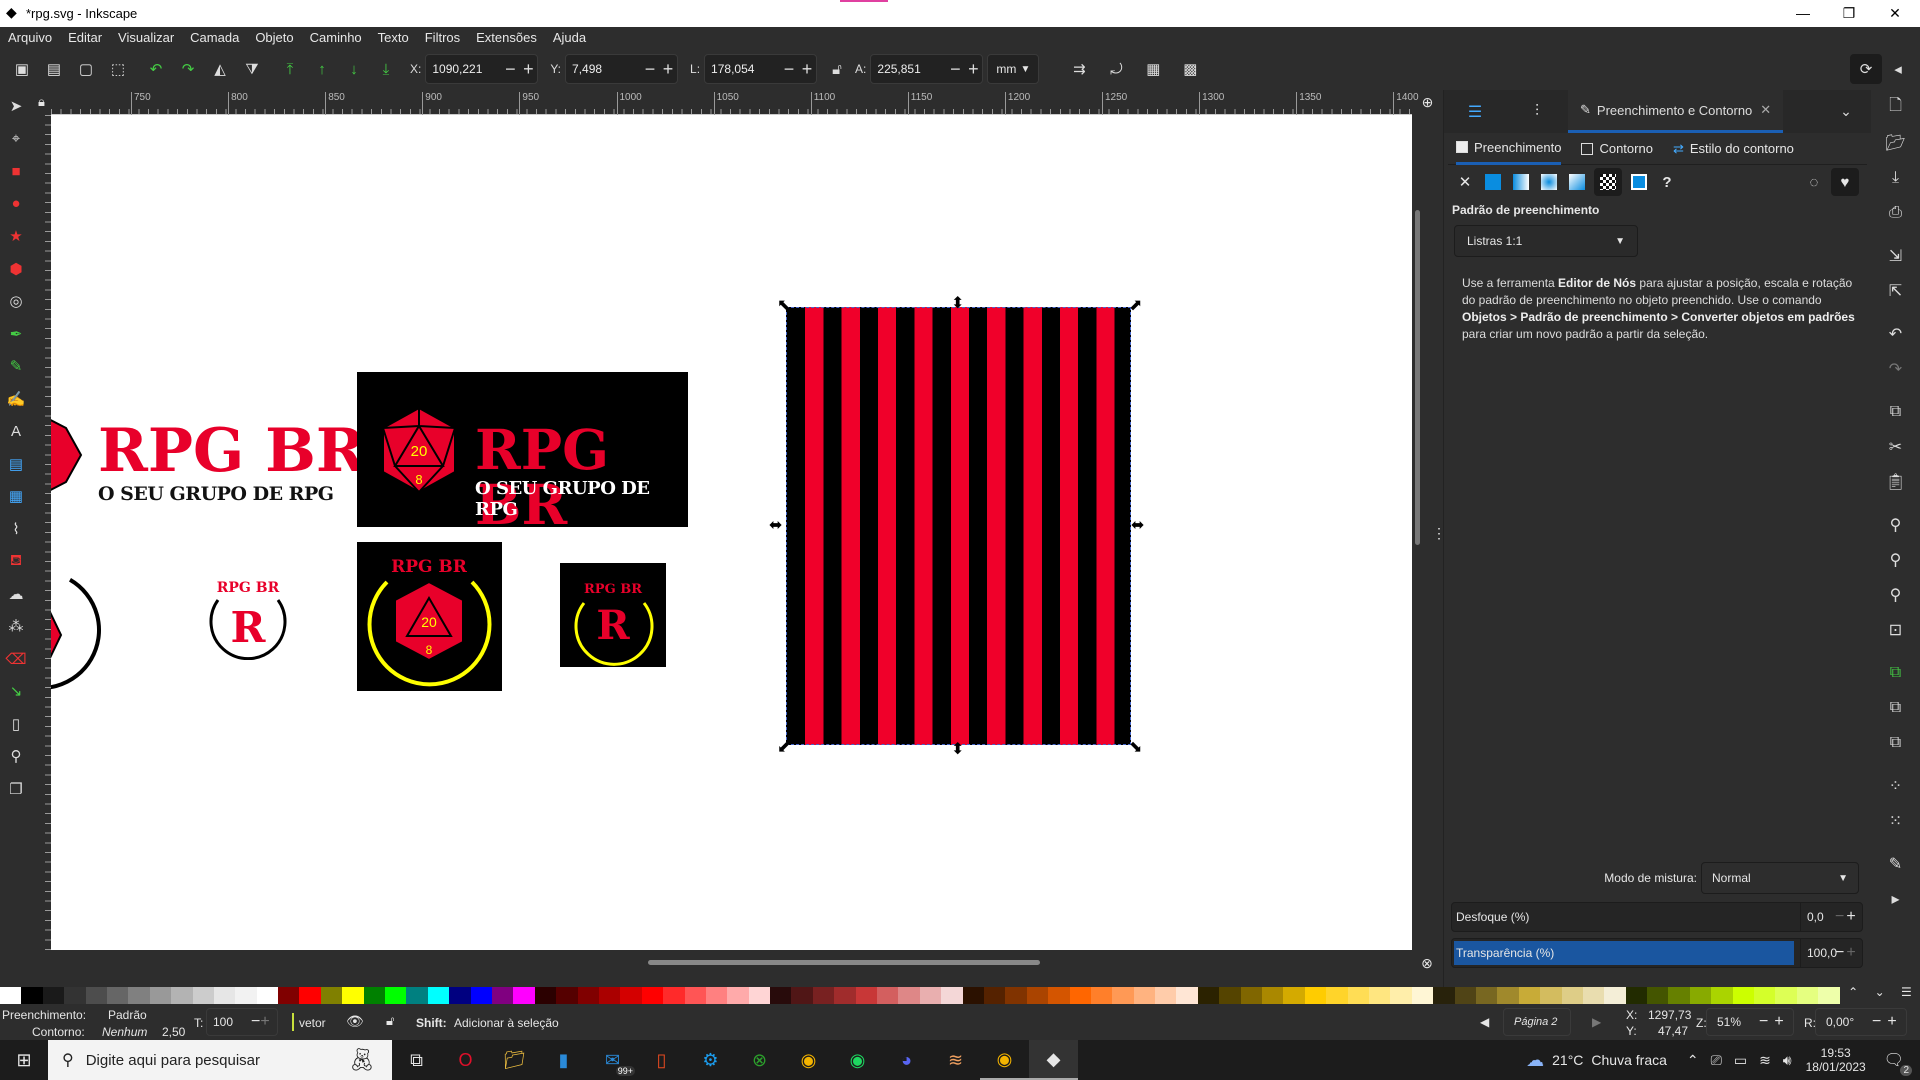 The image size is (1920, 1080). What do you see at coordinates (16, 724) in the screenshot?
I see `measure-tool-icon: ▯` at bounding box center [16, 724].